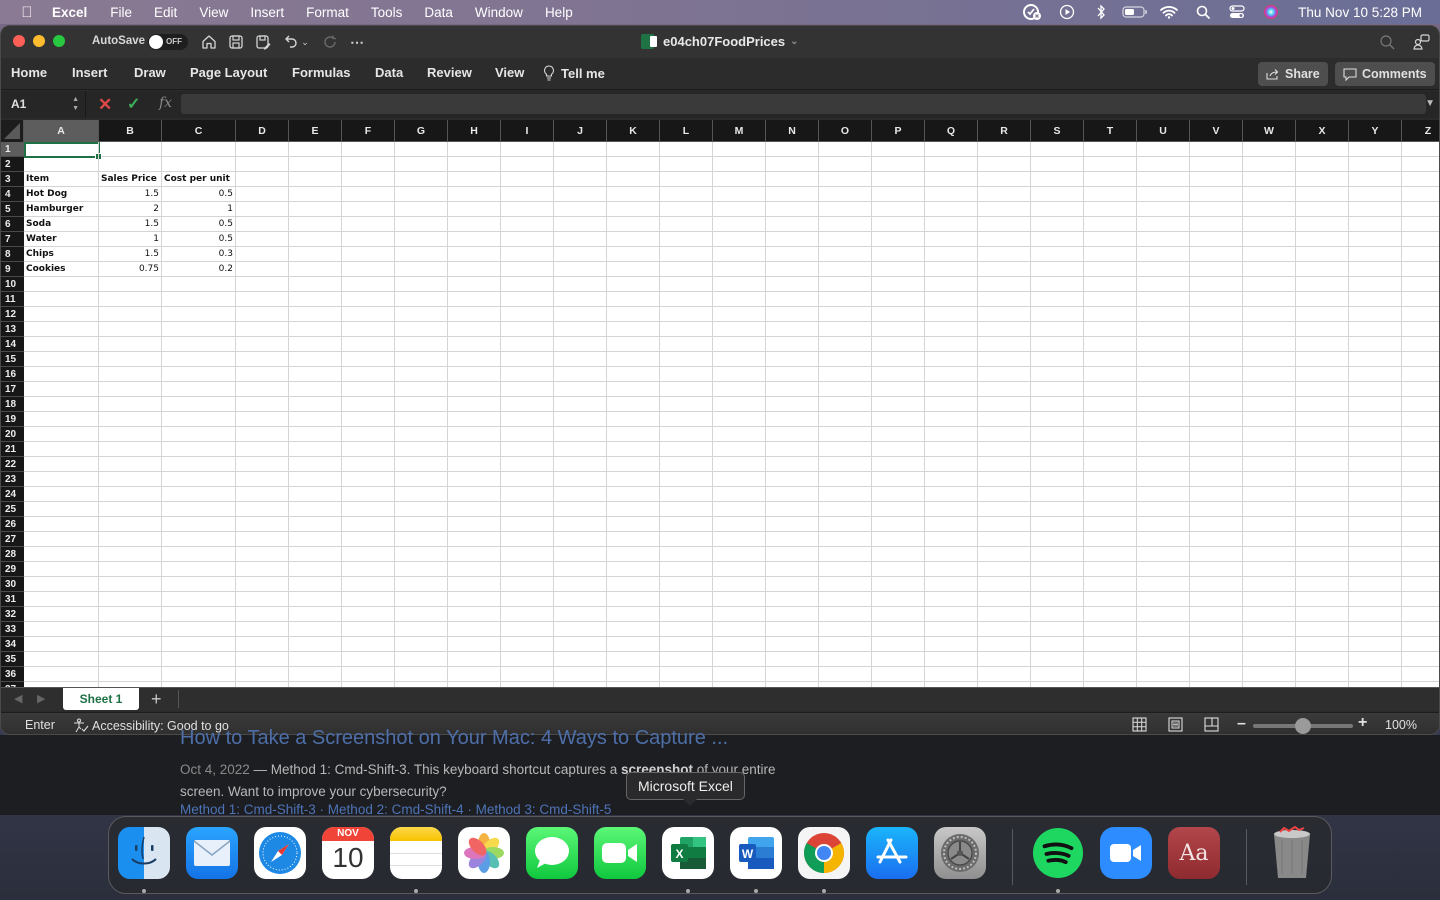 The height and width of the screenshot is (900, 1440). I want to click on column-header-M: M, so click(739, 131).